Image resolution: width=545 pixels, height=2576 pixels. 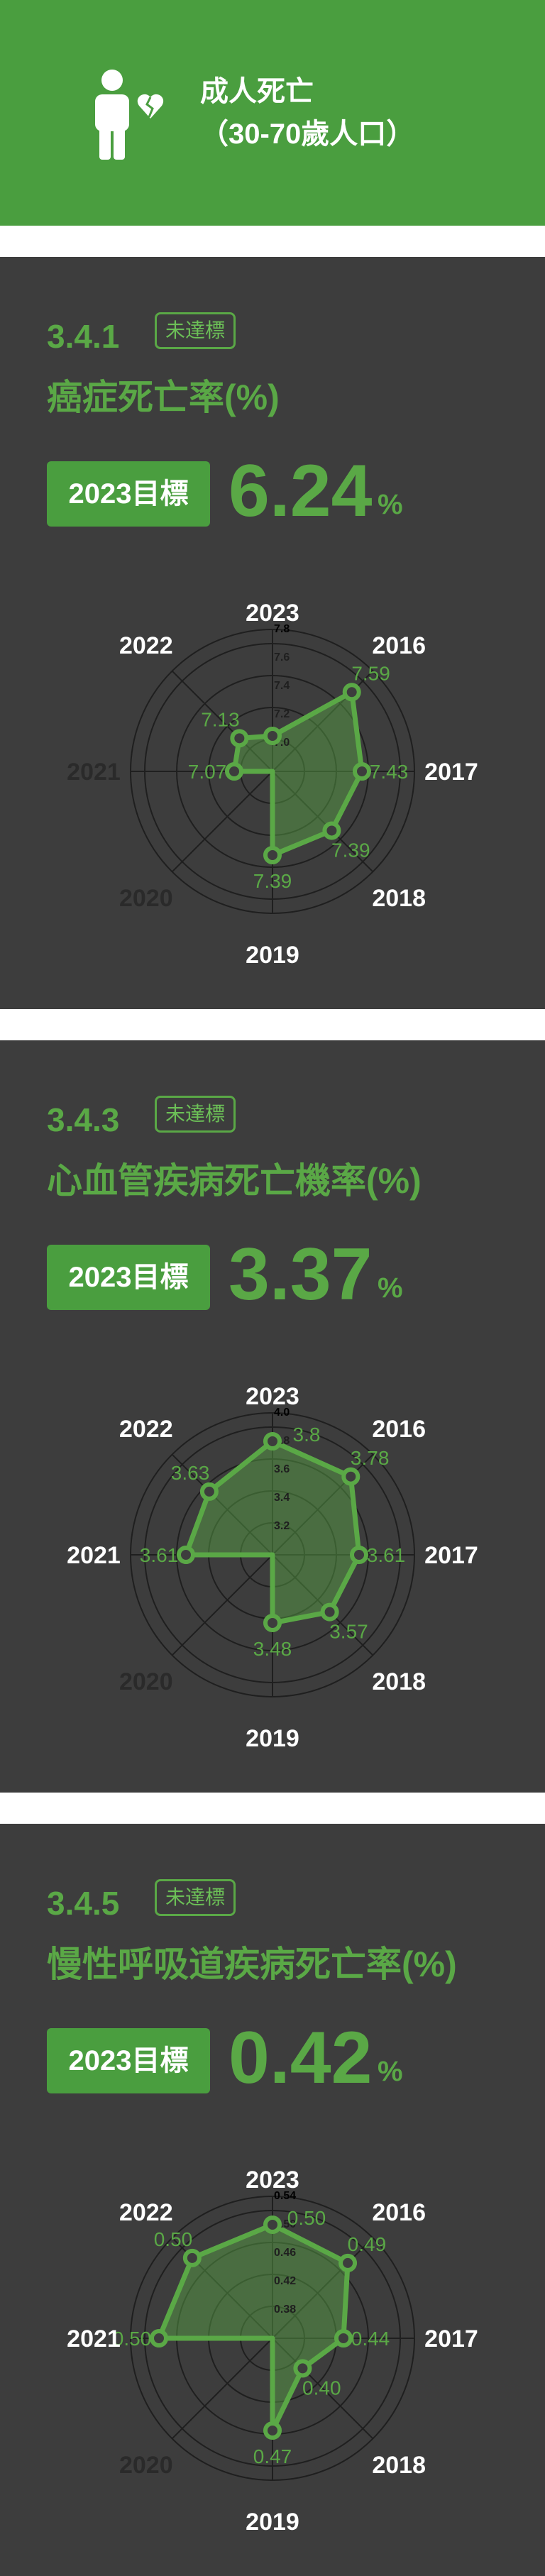 I want to click on goal-code: 3.4.3, so click(x=83, y=1119).